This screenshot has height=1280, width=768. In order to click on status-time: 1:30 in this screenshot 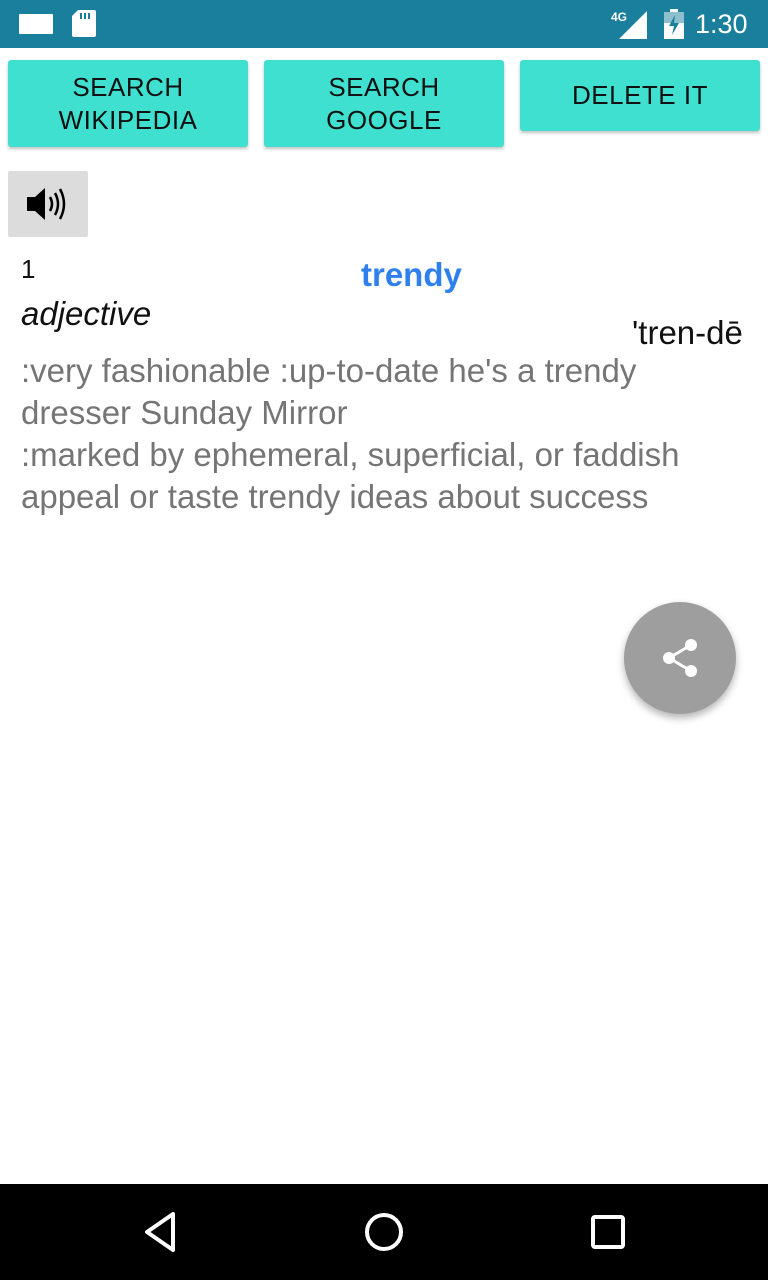, I will do `click(721, 24)`.